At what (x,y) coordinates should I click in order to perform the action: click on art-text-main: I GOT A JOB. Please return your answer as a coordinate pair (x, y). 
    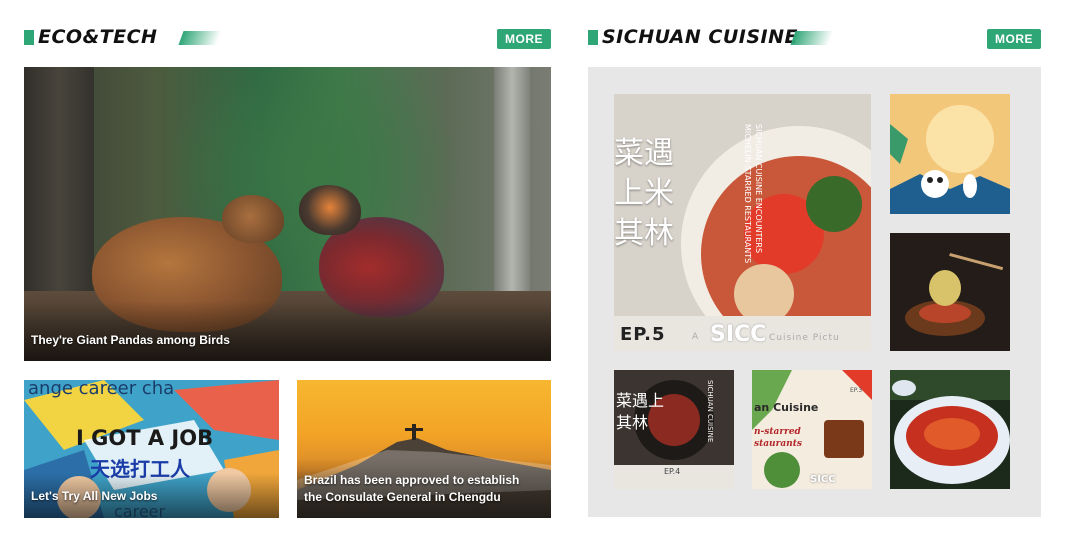
    Looking at the image, I should click on (145, 438).